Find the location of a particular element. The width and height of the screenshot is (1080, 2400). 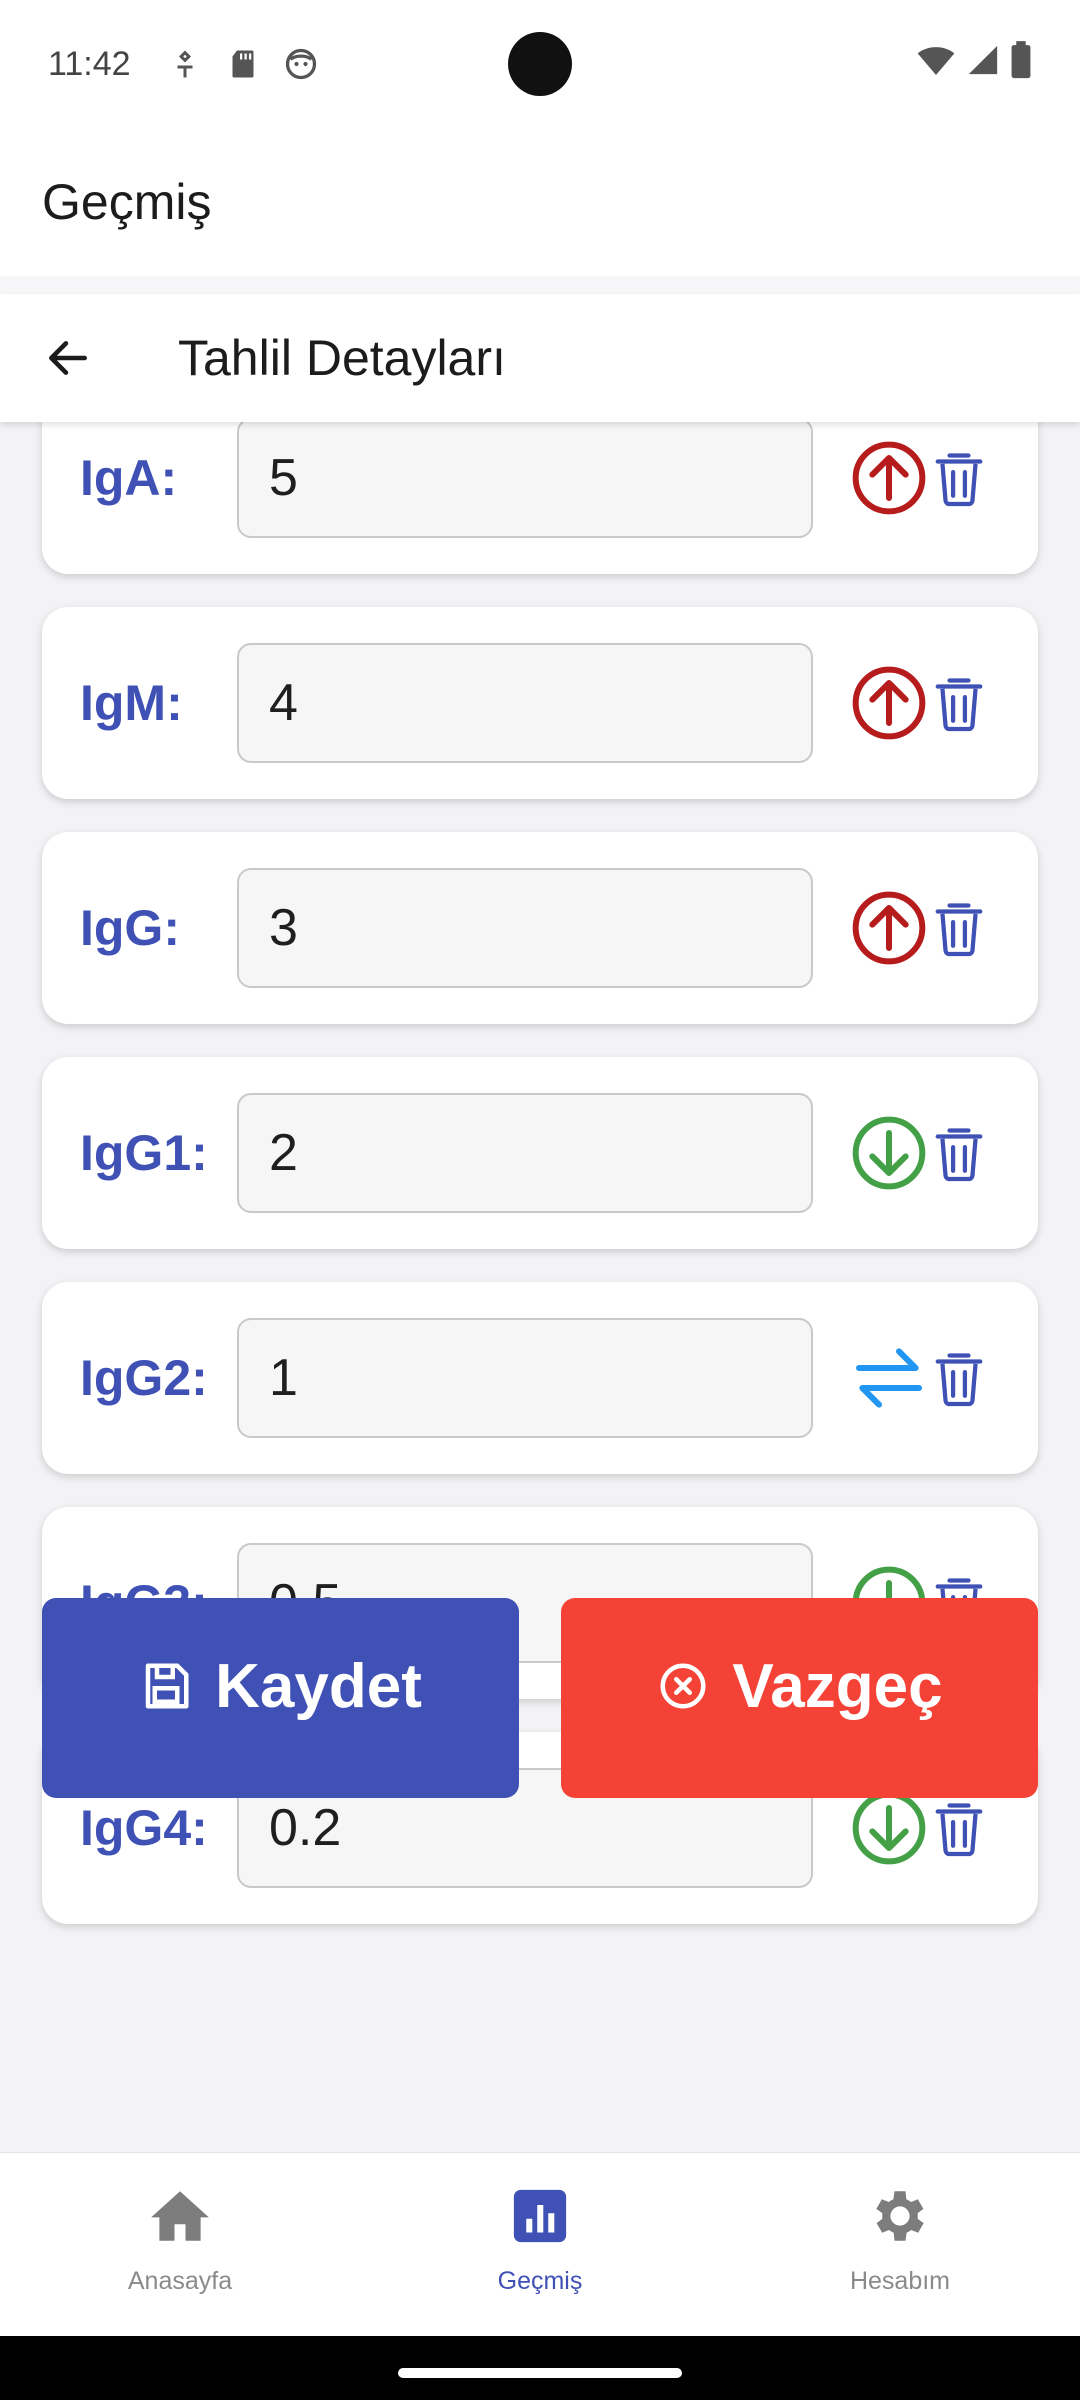

wifi-icon is located at coordinates (936, 61).